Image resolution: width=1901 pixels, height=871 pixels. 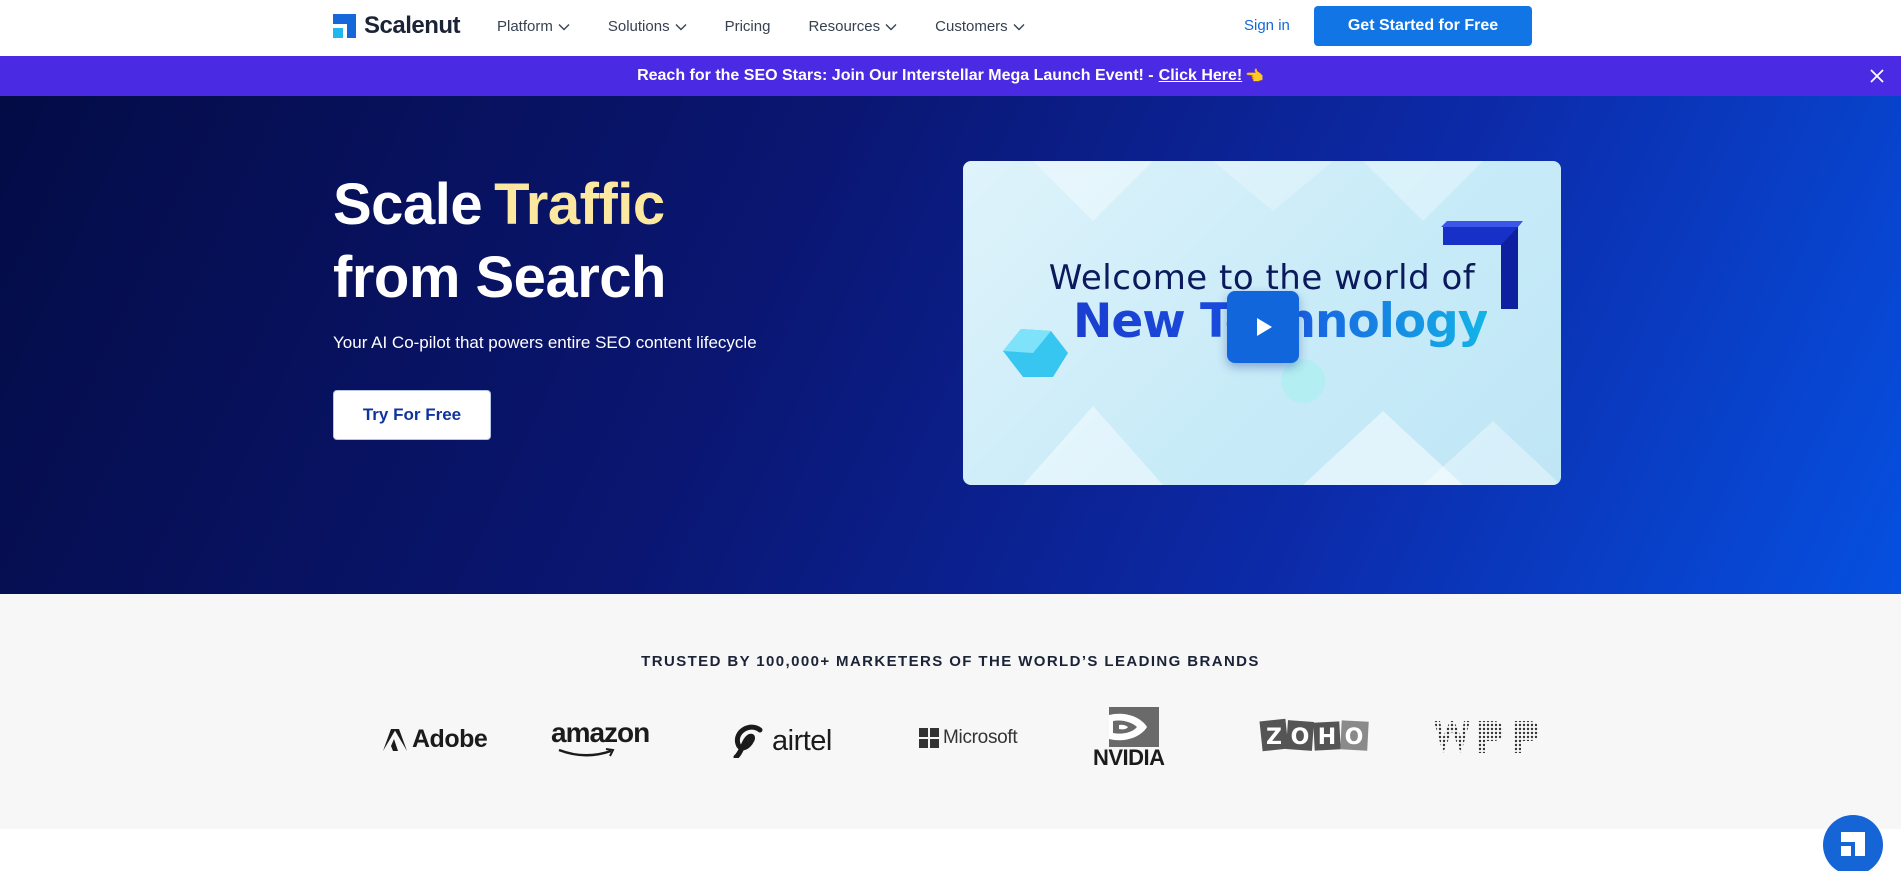 I want to click on zoho-icon: Z O H O, so click(x=1314, y=735).